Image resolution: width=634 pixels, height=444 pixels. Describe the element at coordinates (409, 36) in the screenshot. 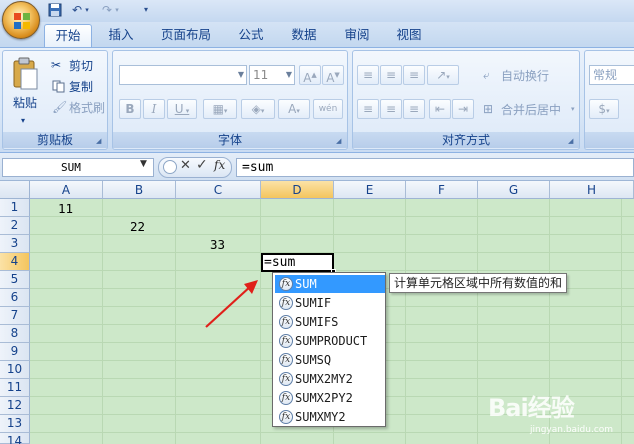

I see `tab-view: 视图` at that location.